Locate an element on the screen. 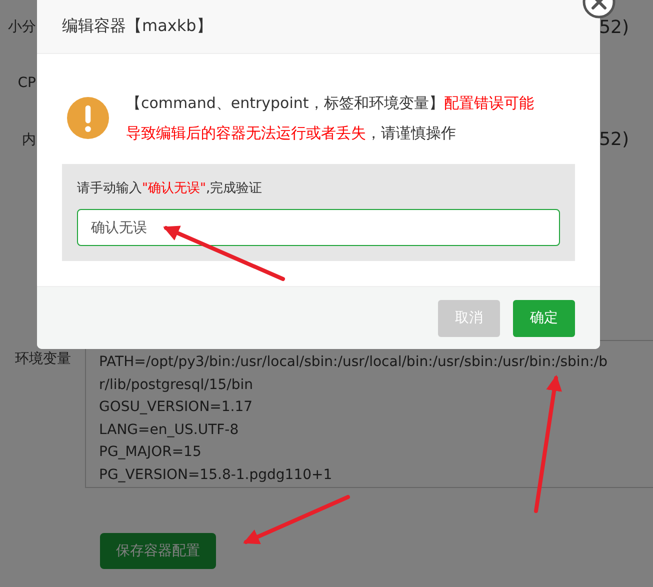 This screenshot has width=653, height=587. env-line: PG_VERSION=15.8-1.pgdg110+1 is located at coordinates (216, 475).